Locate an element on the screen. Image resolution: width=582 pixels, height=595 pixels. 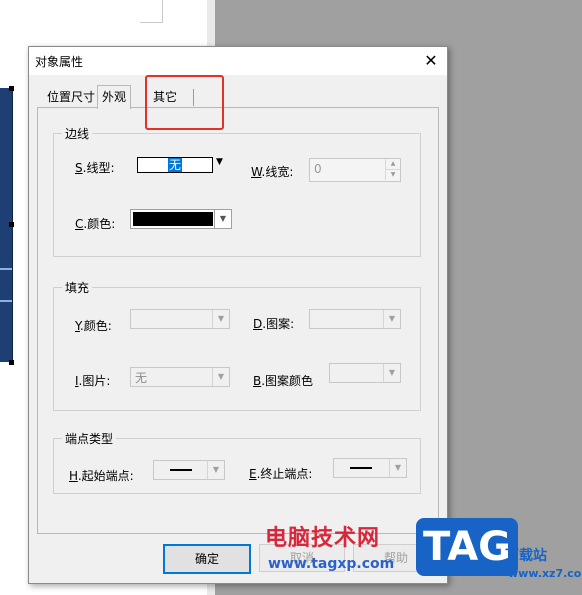
spin-up-icon: ▲ is located at coordinates (392, 164).